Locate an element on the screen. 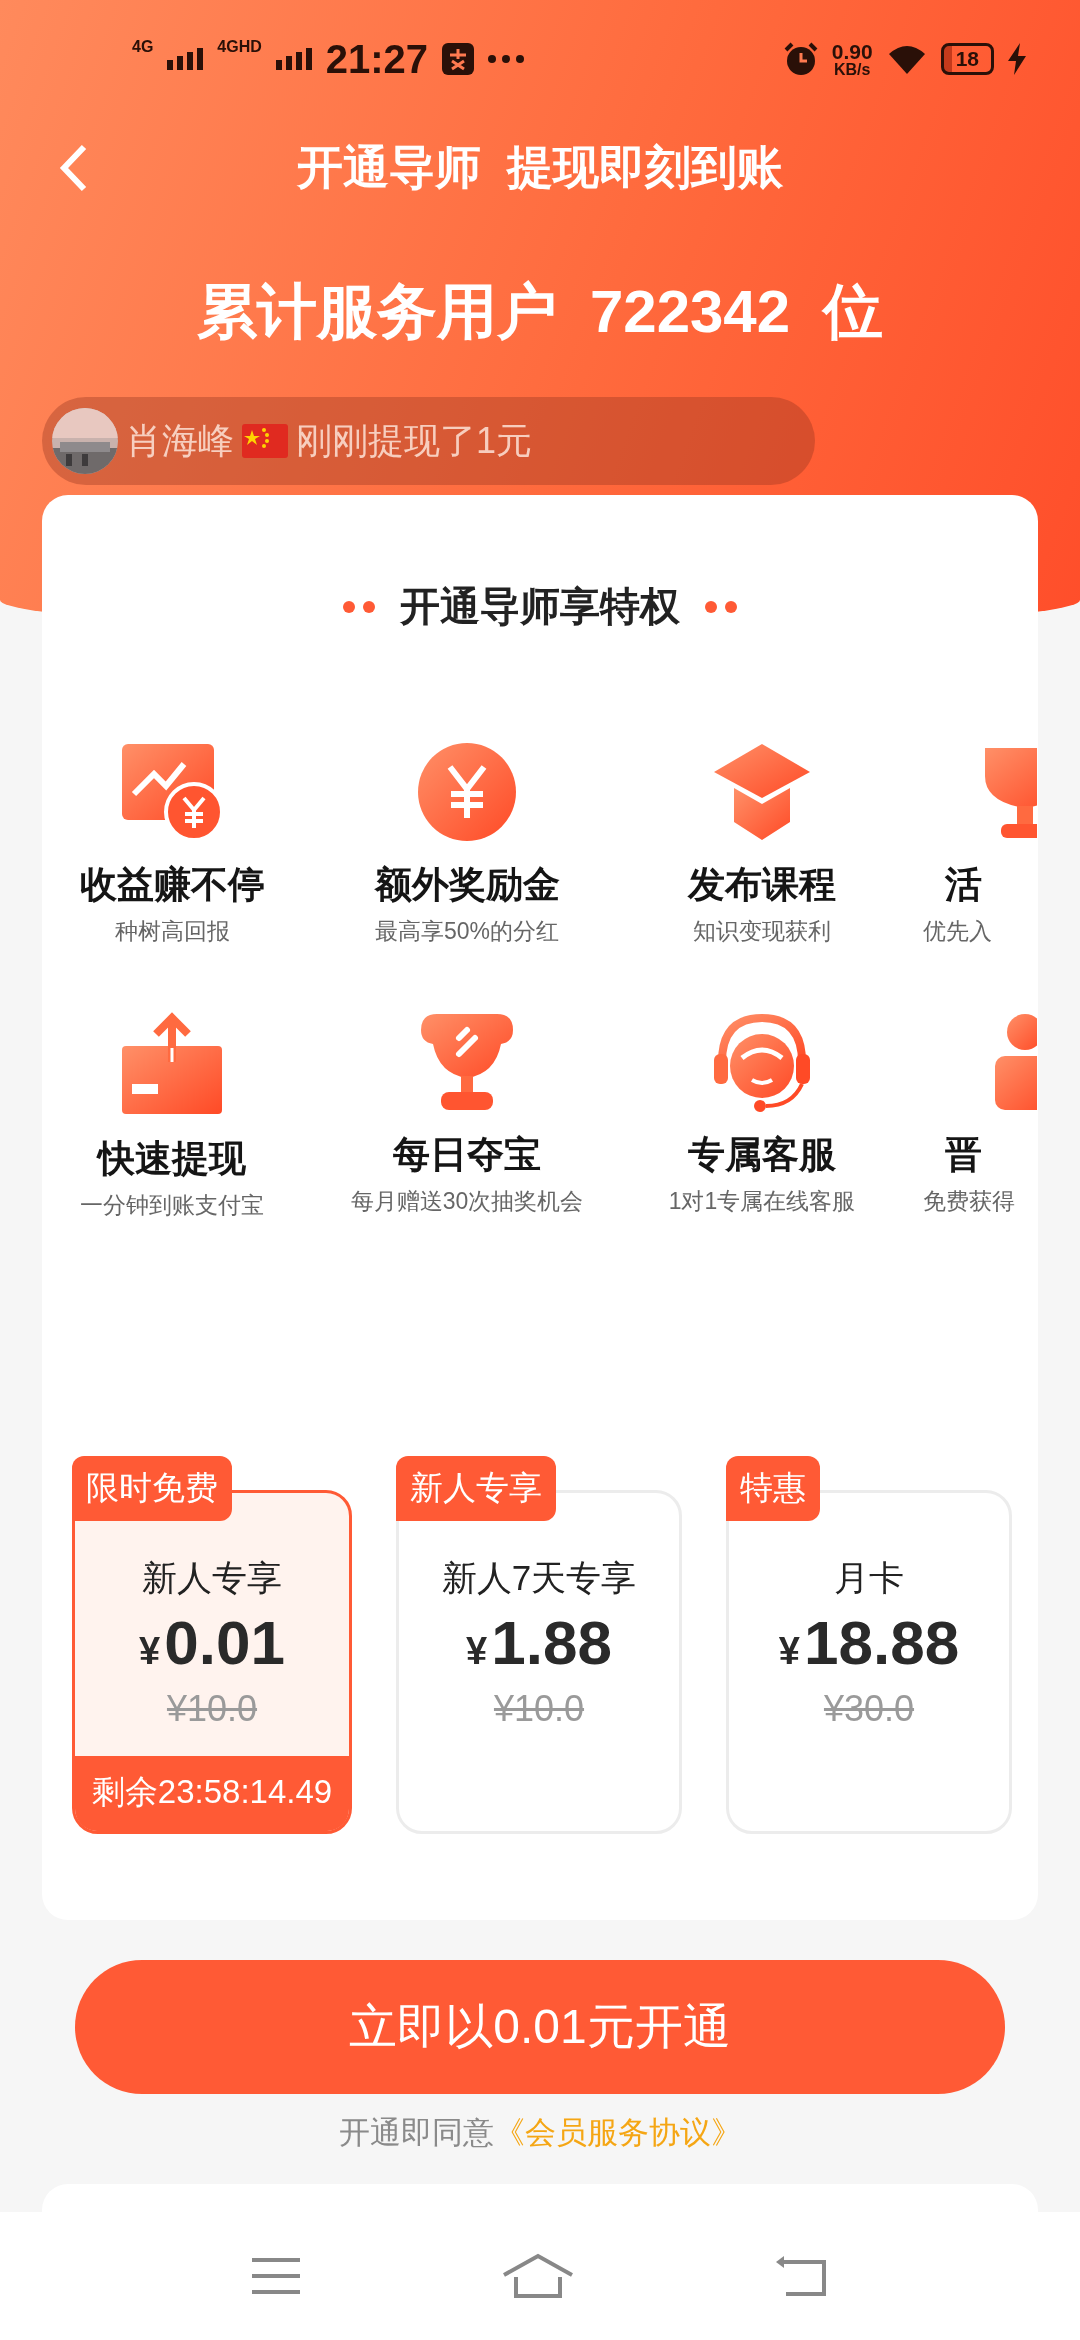  more-icon is located at coordinates (506, 59).